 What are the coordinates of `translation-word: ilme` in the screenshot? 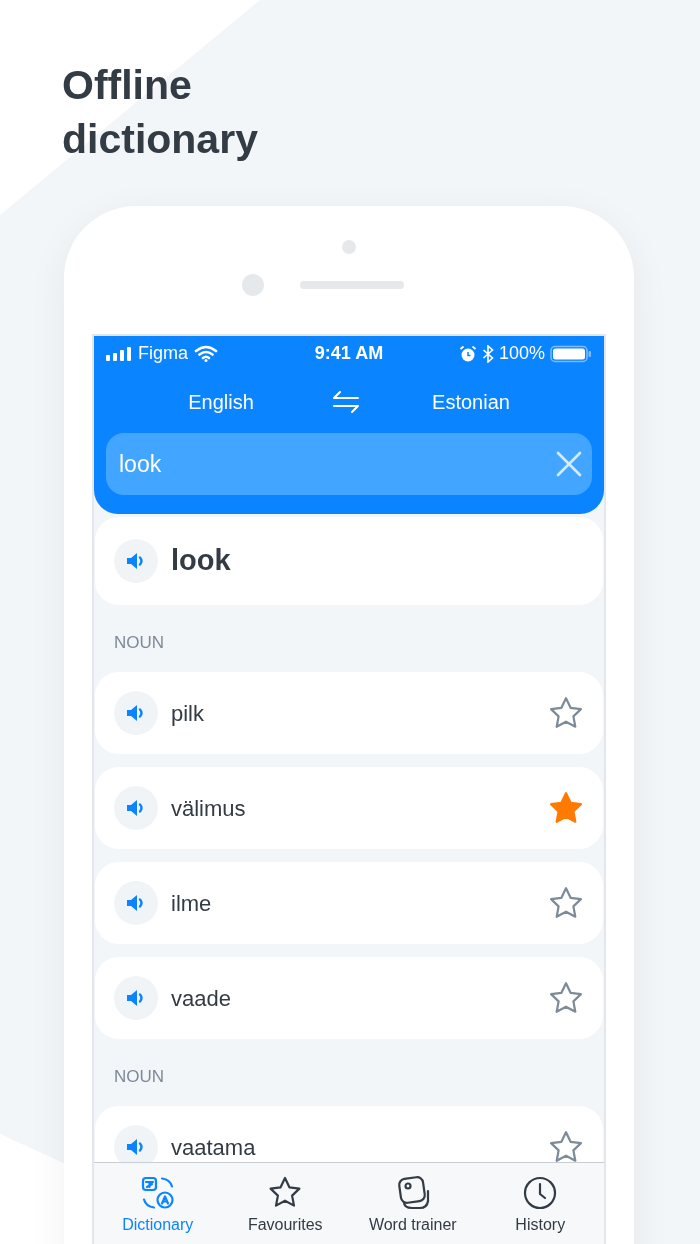 It's located at (192, 903).